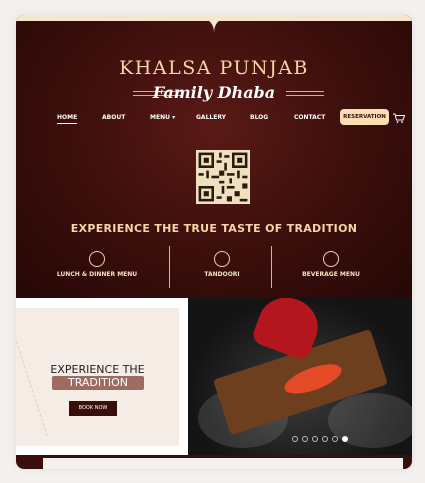  I want to click on nav-menu-label: MENU, so click(160, 117).